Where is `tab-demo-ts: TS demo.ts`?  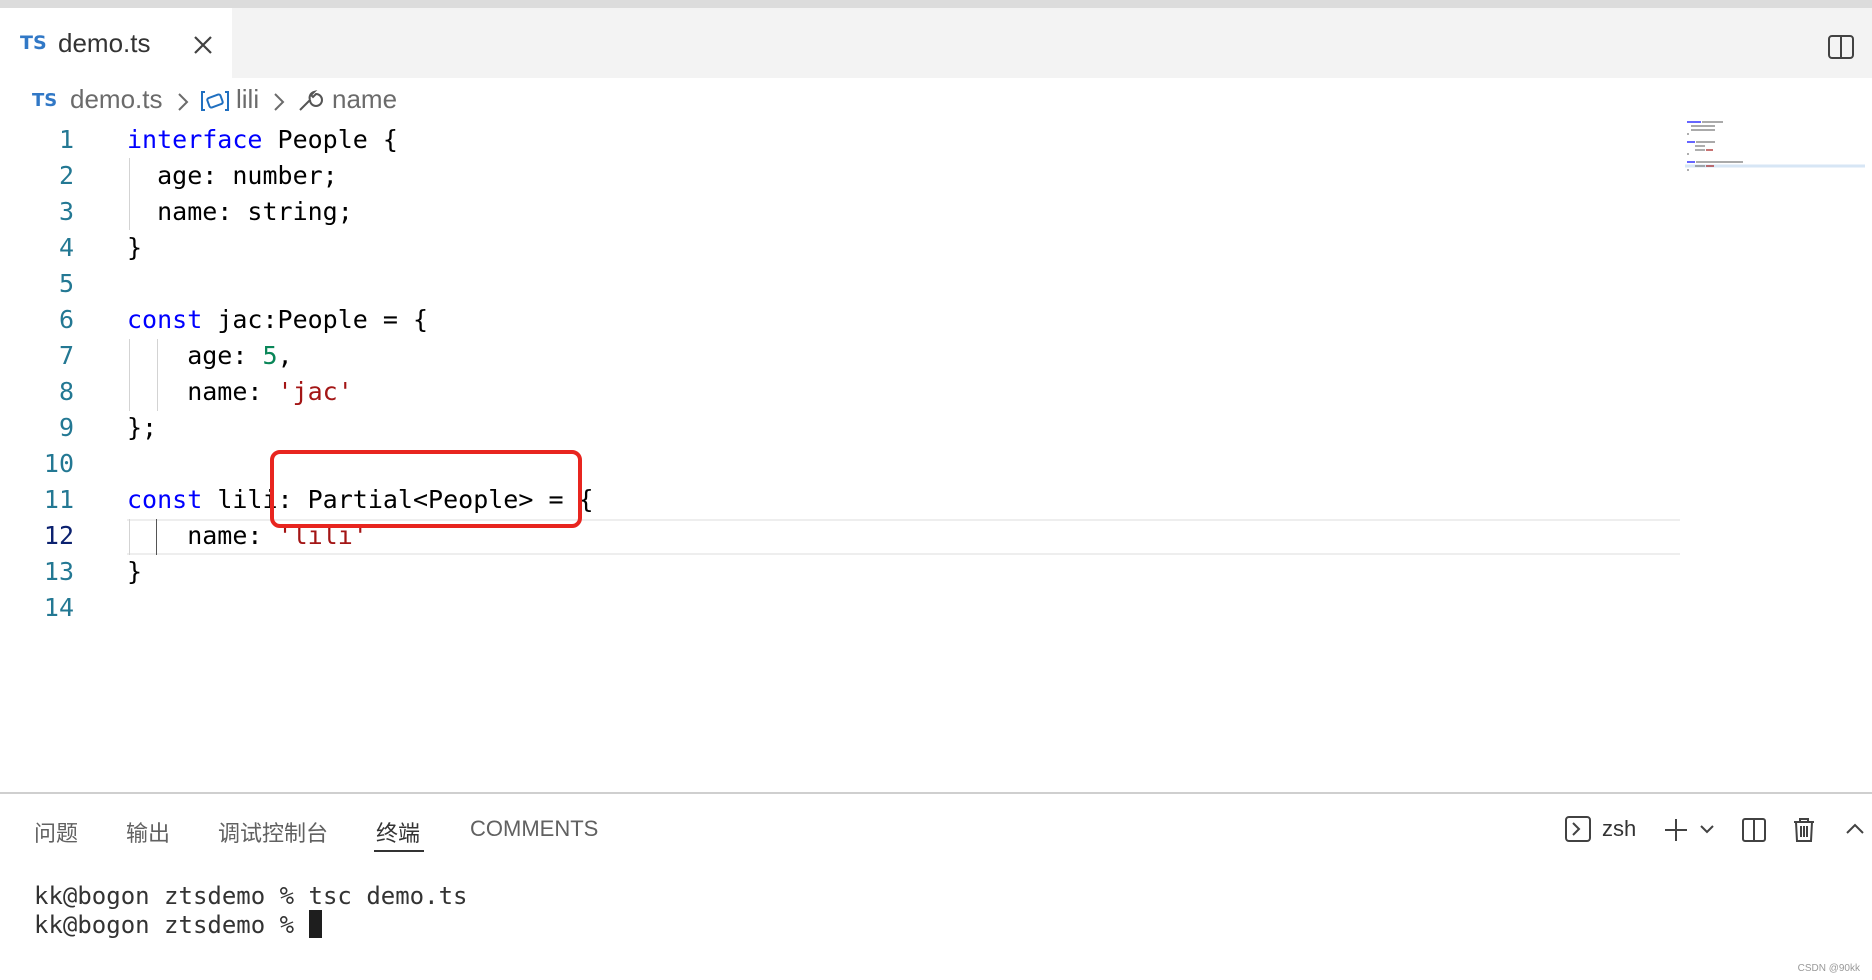 tab-demo-ts: TS demo.ts is located at coordinates (116, 43).